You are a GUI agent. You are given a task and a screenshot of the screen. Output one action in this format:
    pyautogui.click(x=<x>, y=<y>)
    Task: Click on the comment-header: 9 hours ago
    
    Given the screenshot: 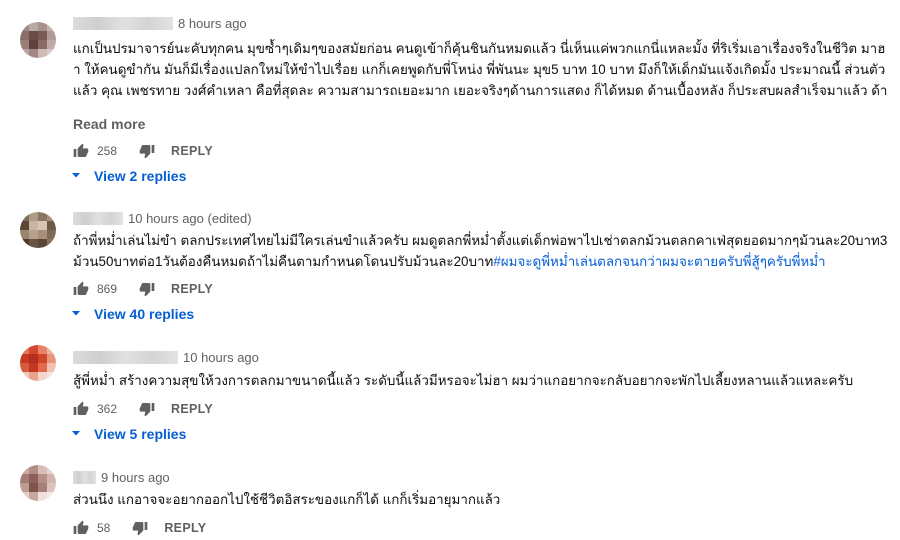 What is the action you would take?
    pyautogui.click(x=121, y=477)
    